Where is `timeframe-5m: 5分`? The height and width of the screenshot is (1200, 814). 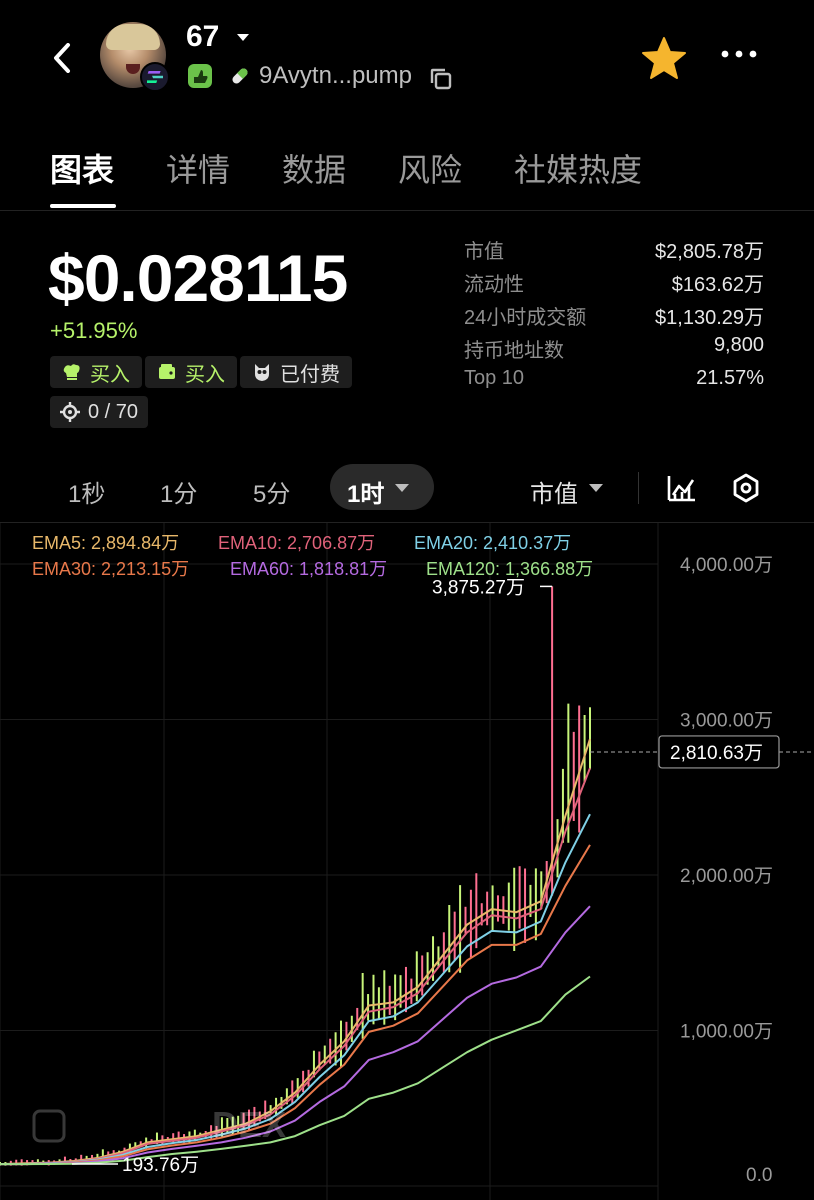
timeframe-5m: 5分 is located at coordinates (271, 491).